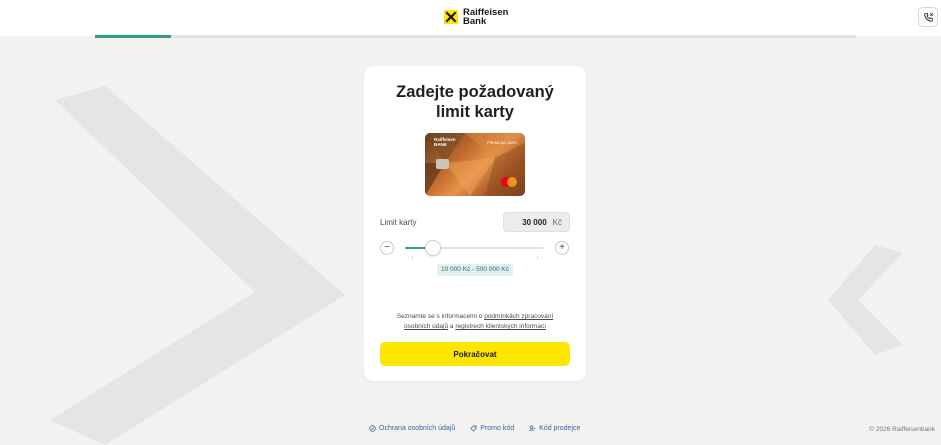  I want to click on title-line-1: Zadejte požadovaný, so click(475, 92).